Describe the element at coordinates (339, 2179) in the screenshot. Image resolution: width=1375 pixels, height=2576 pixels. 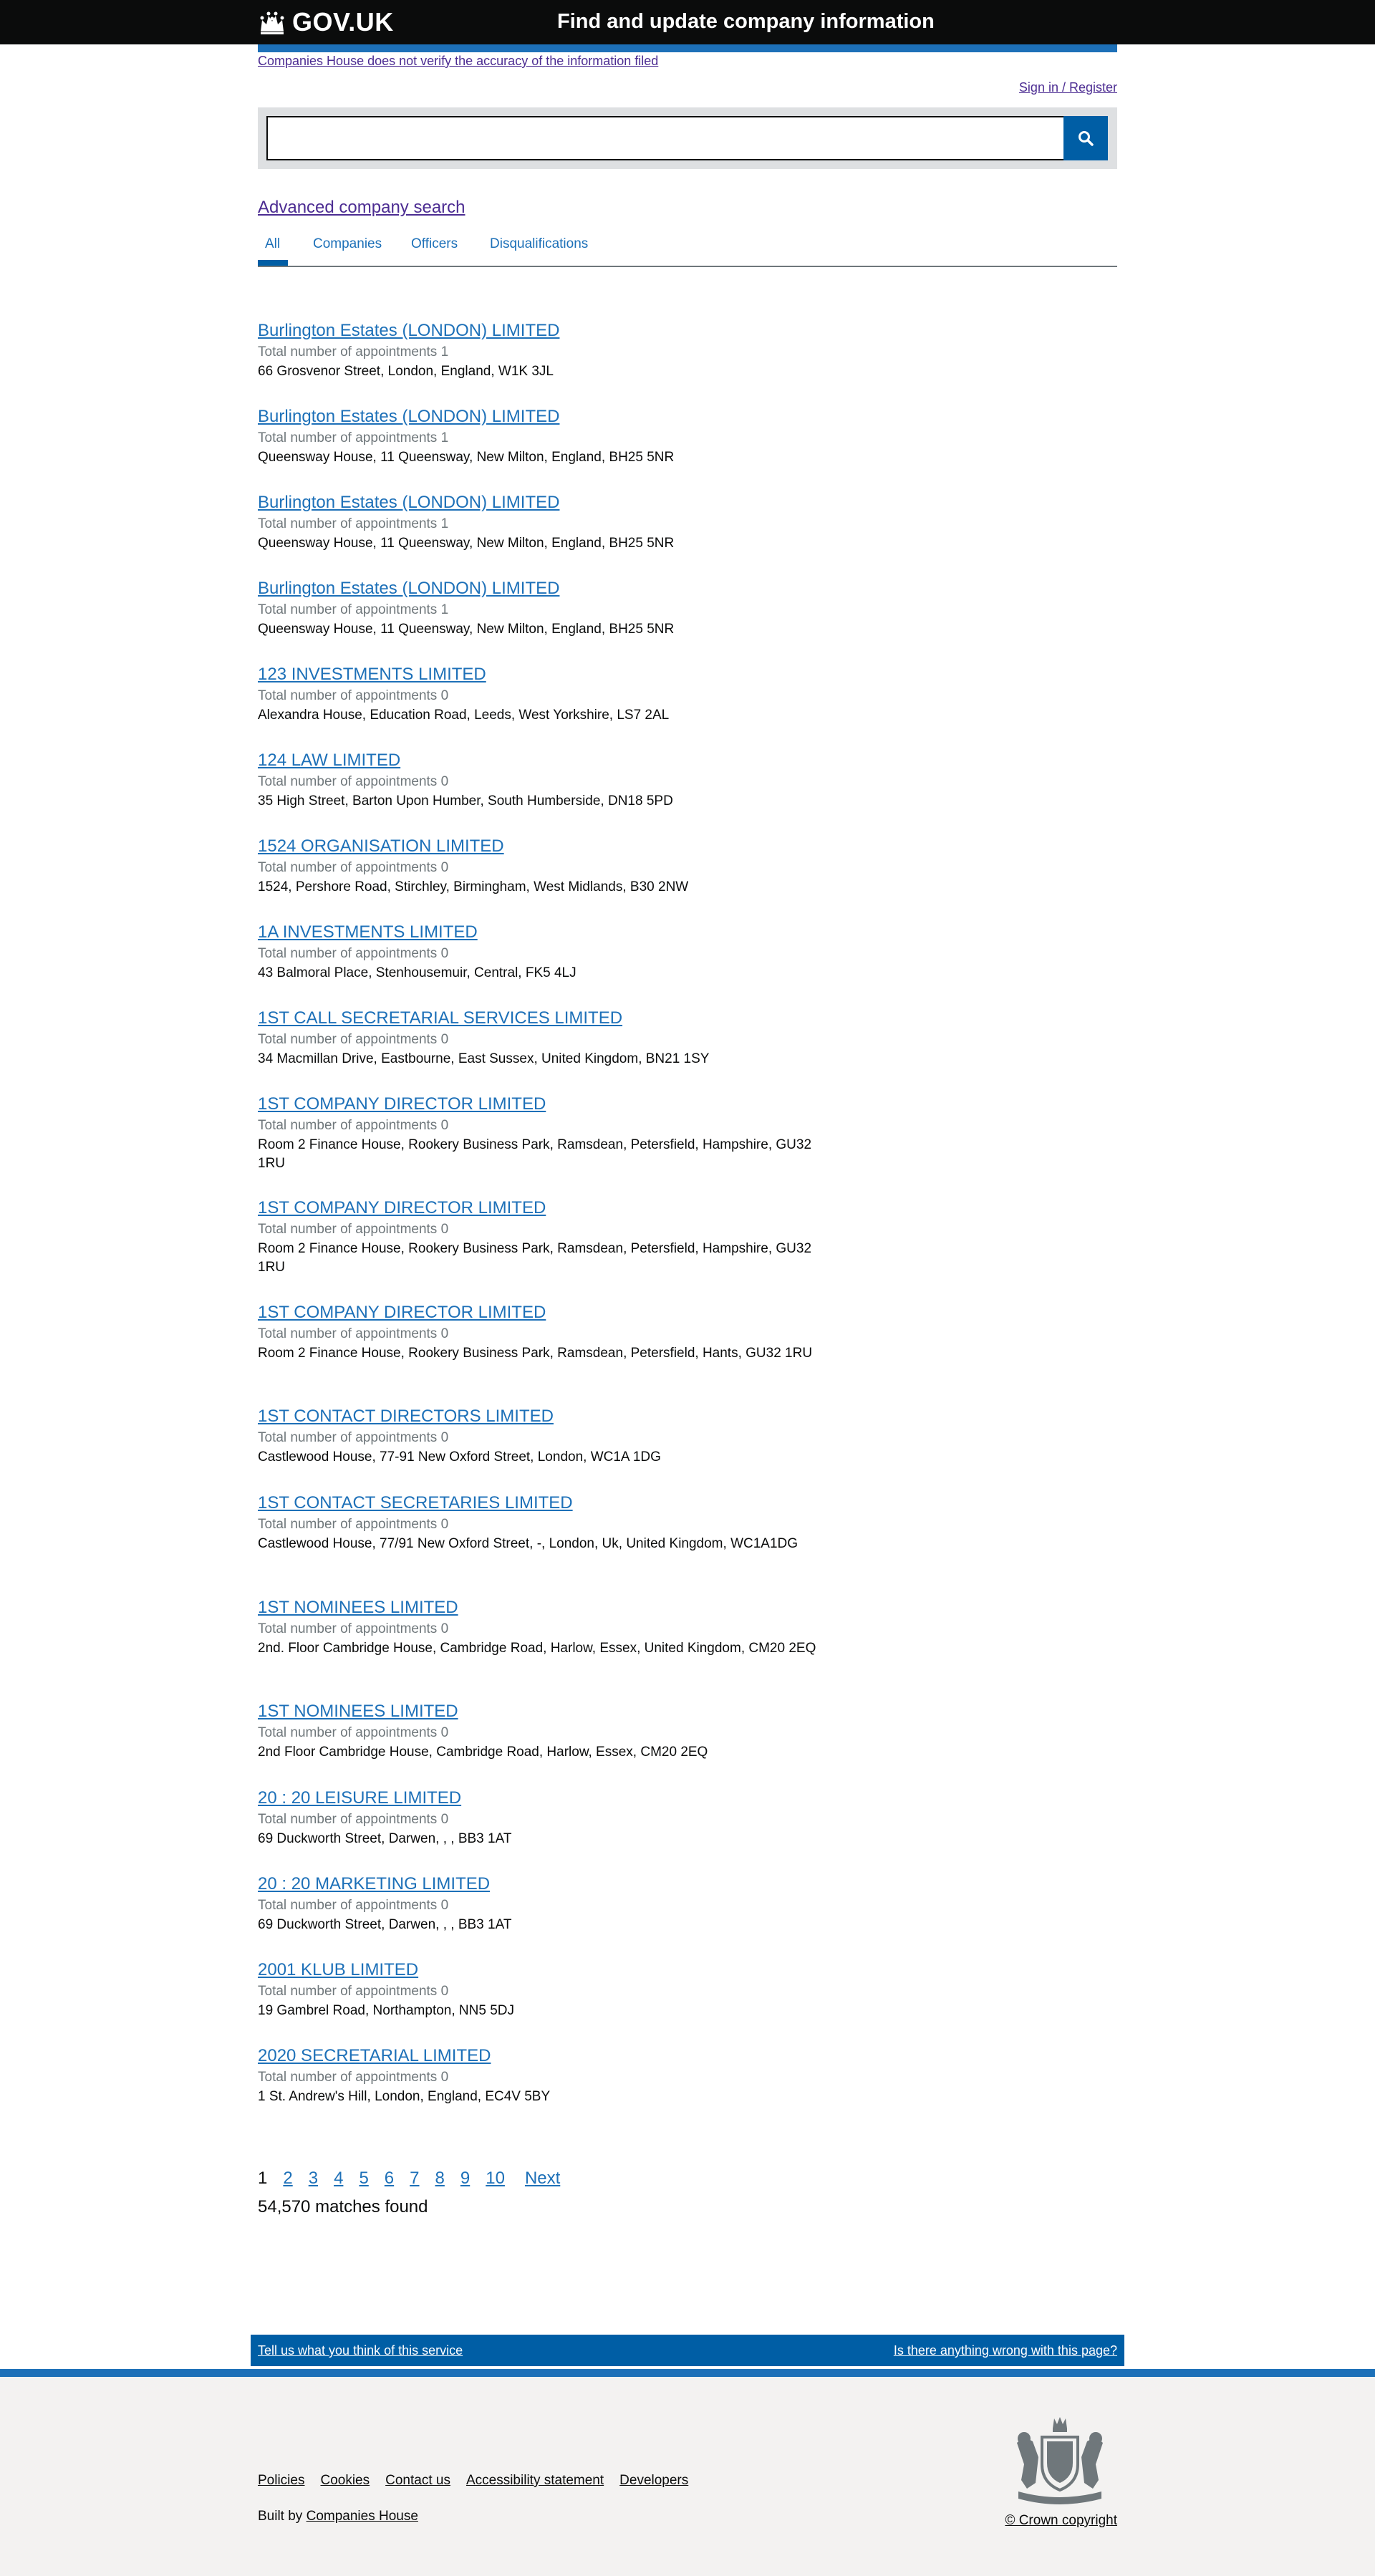
I see `pagination-page-link: 4` at that location.